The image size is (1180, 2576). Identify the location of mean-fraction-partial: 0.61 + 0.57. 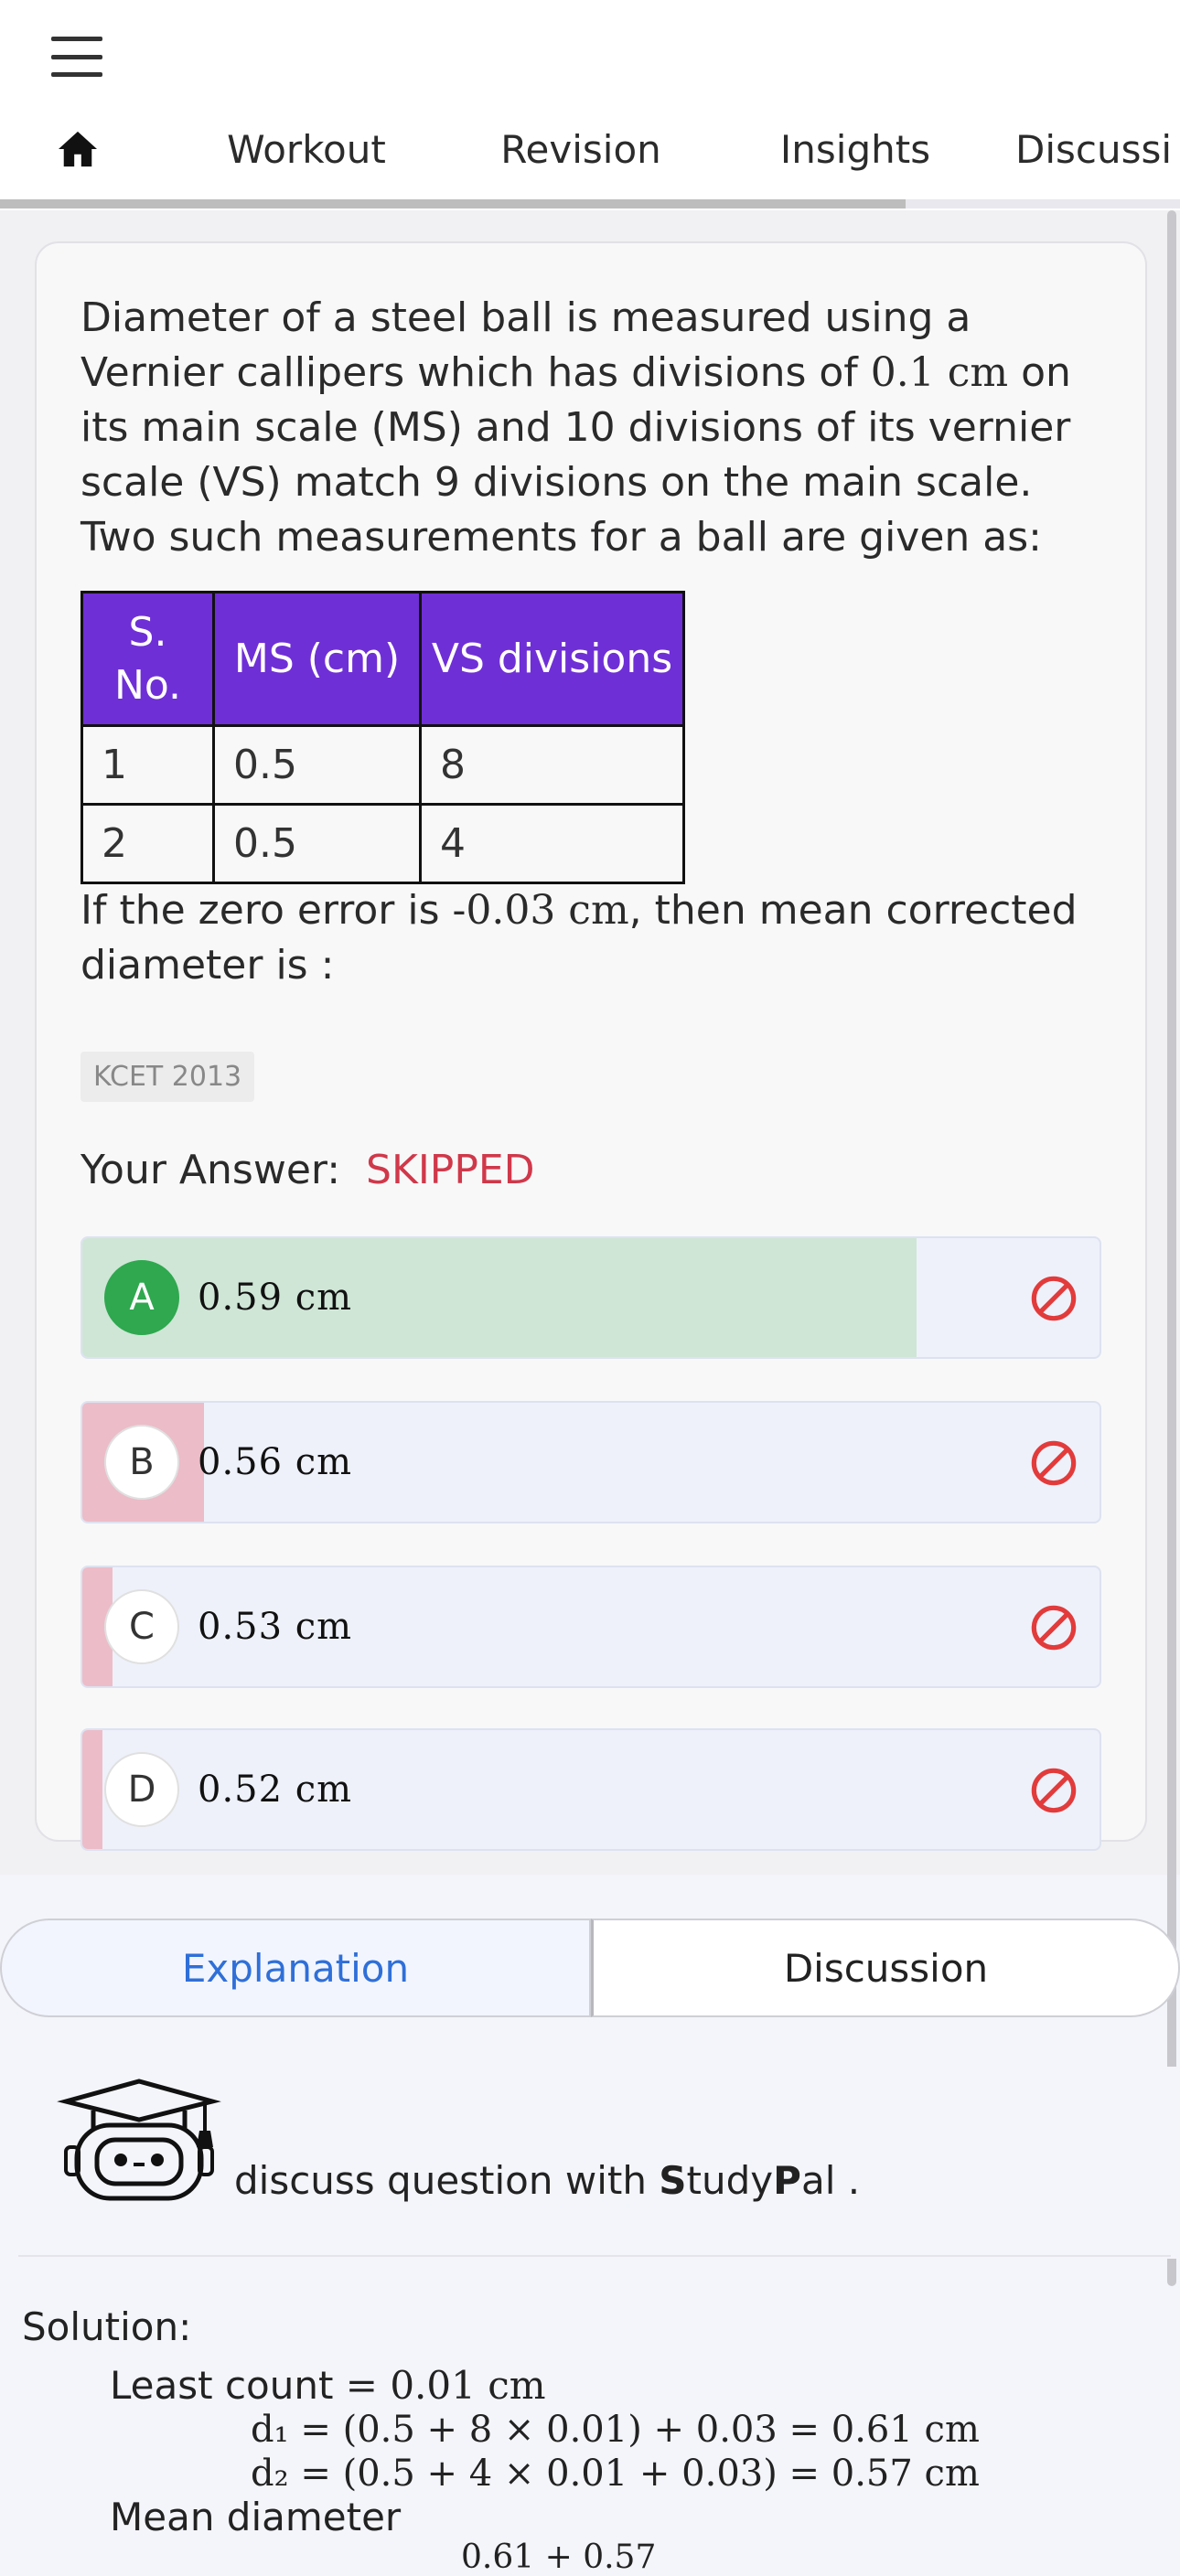
(559, 2557).